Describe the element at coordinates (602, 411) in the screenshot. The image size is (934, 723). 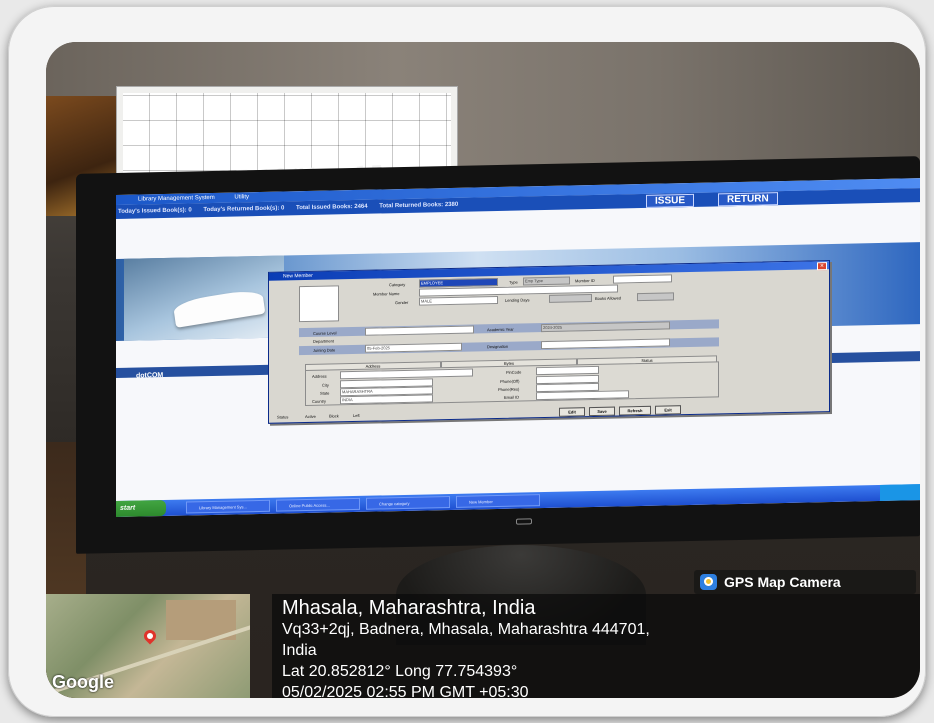
I see `save-button: Save` at that location.